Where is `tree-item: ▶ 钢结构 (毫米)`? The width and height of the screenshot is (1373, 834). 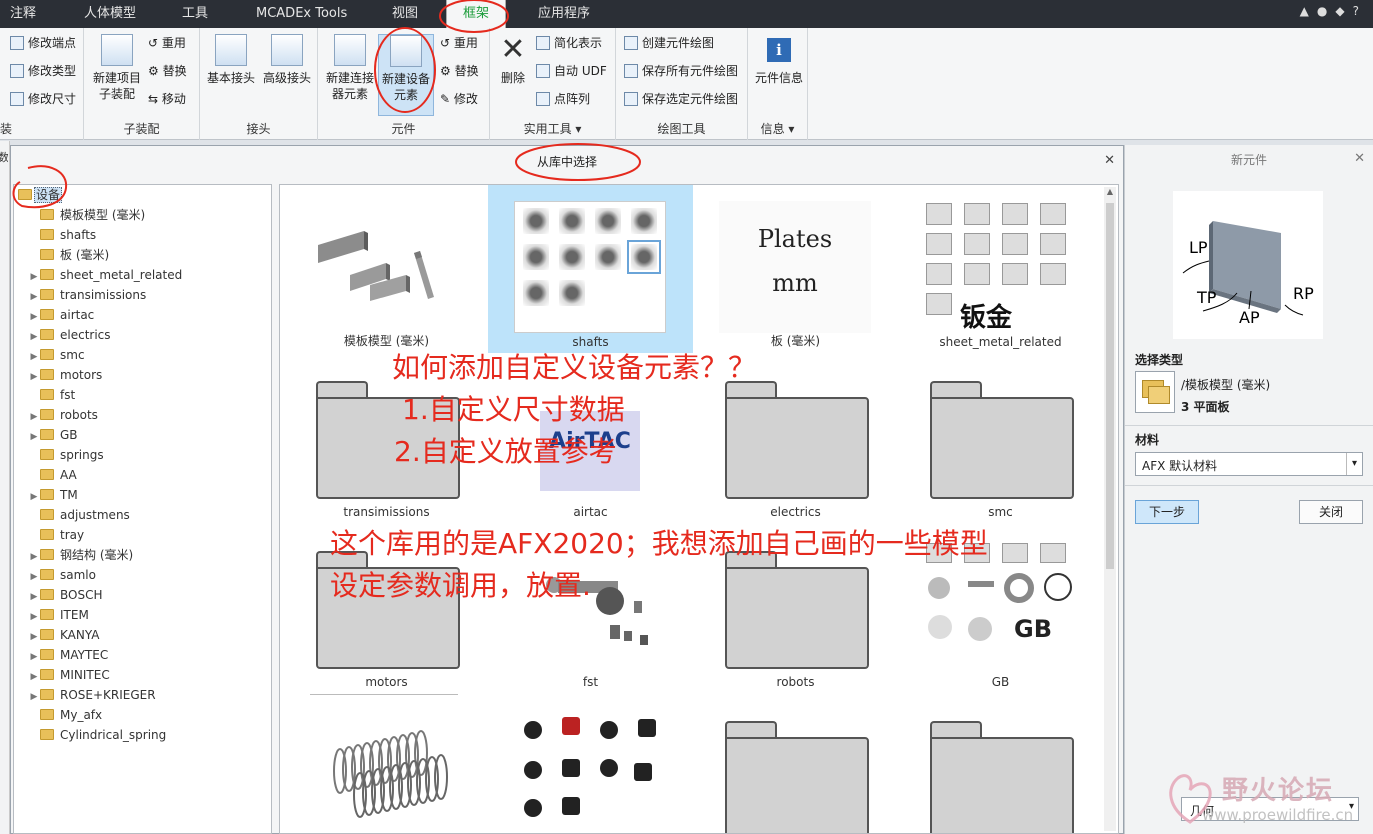
tree-item: ▶ 钢结构 (毫米) is located at coordinates (81, 556).